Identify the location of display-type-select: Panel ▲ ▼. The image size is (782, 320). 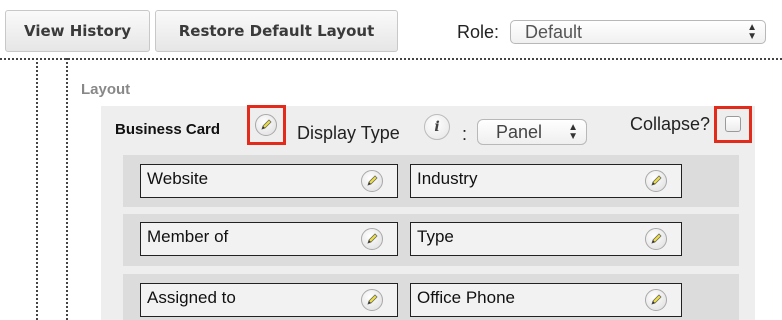
(532, 132).